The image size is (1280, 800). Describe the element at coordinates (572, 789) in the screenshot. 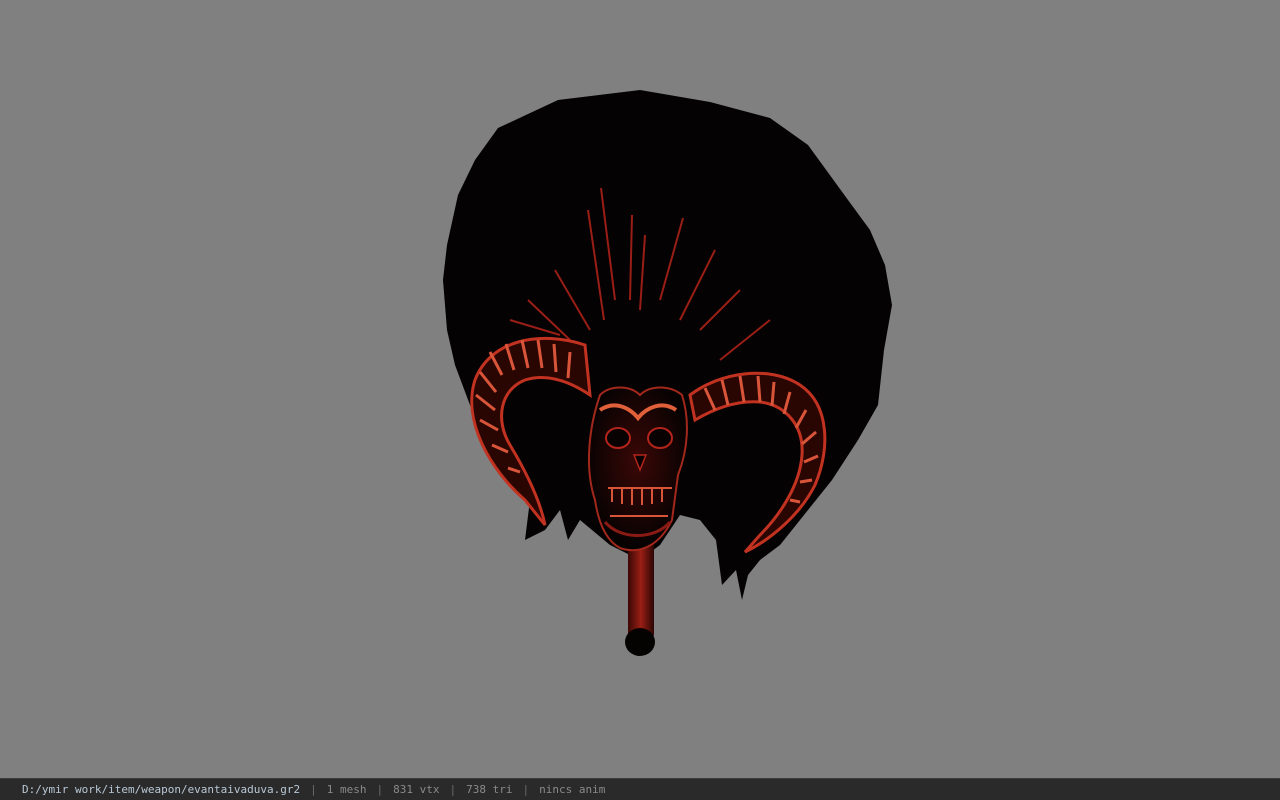

I see `animation-status: nincs anim` at that location.